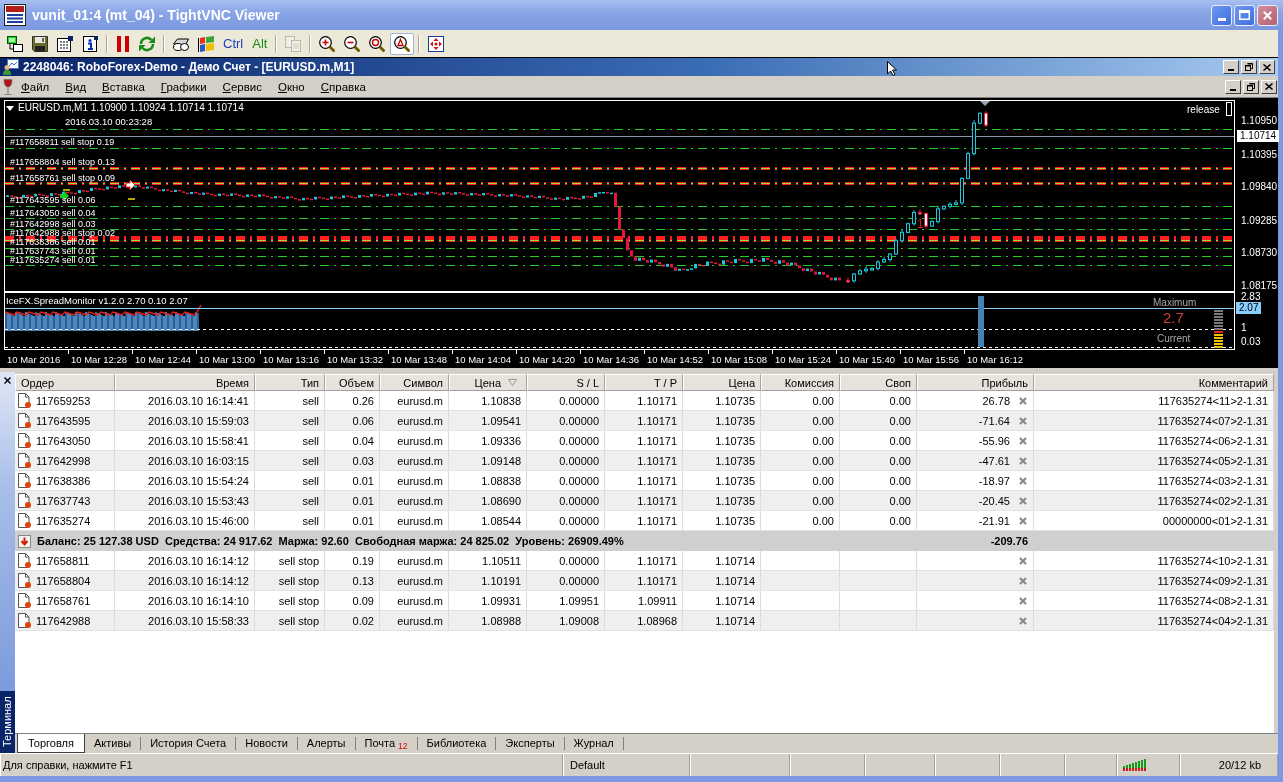 Image resolution: width=1283 pixels, height=782 pixels. What do you see at coordinates (1212, 560) in the screenshot?
I see `table-cell: 117635274<10>2-1.31` at bounding box center [1212, 560].